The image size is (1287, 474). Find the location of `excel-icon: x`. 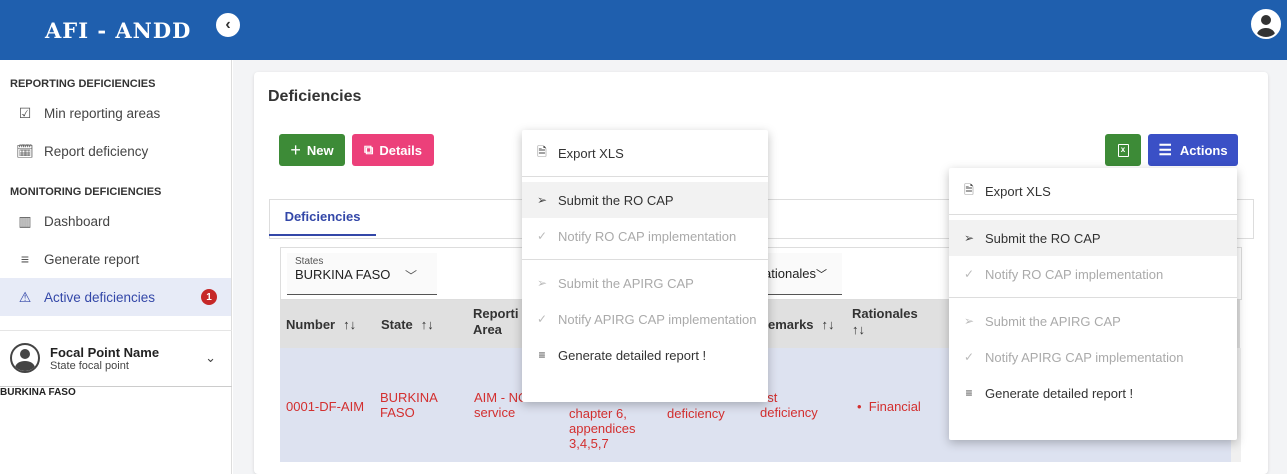

excel-icon: x is located at coordinates (1123, 150).